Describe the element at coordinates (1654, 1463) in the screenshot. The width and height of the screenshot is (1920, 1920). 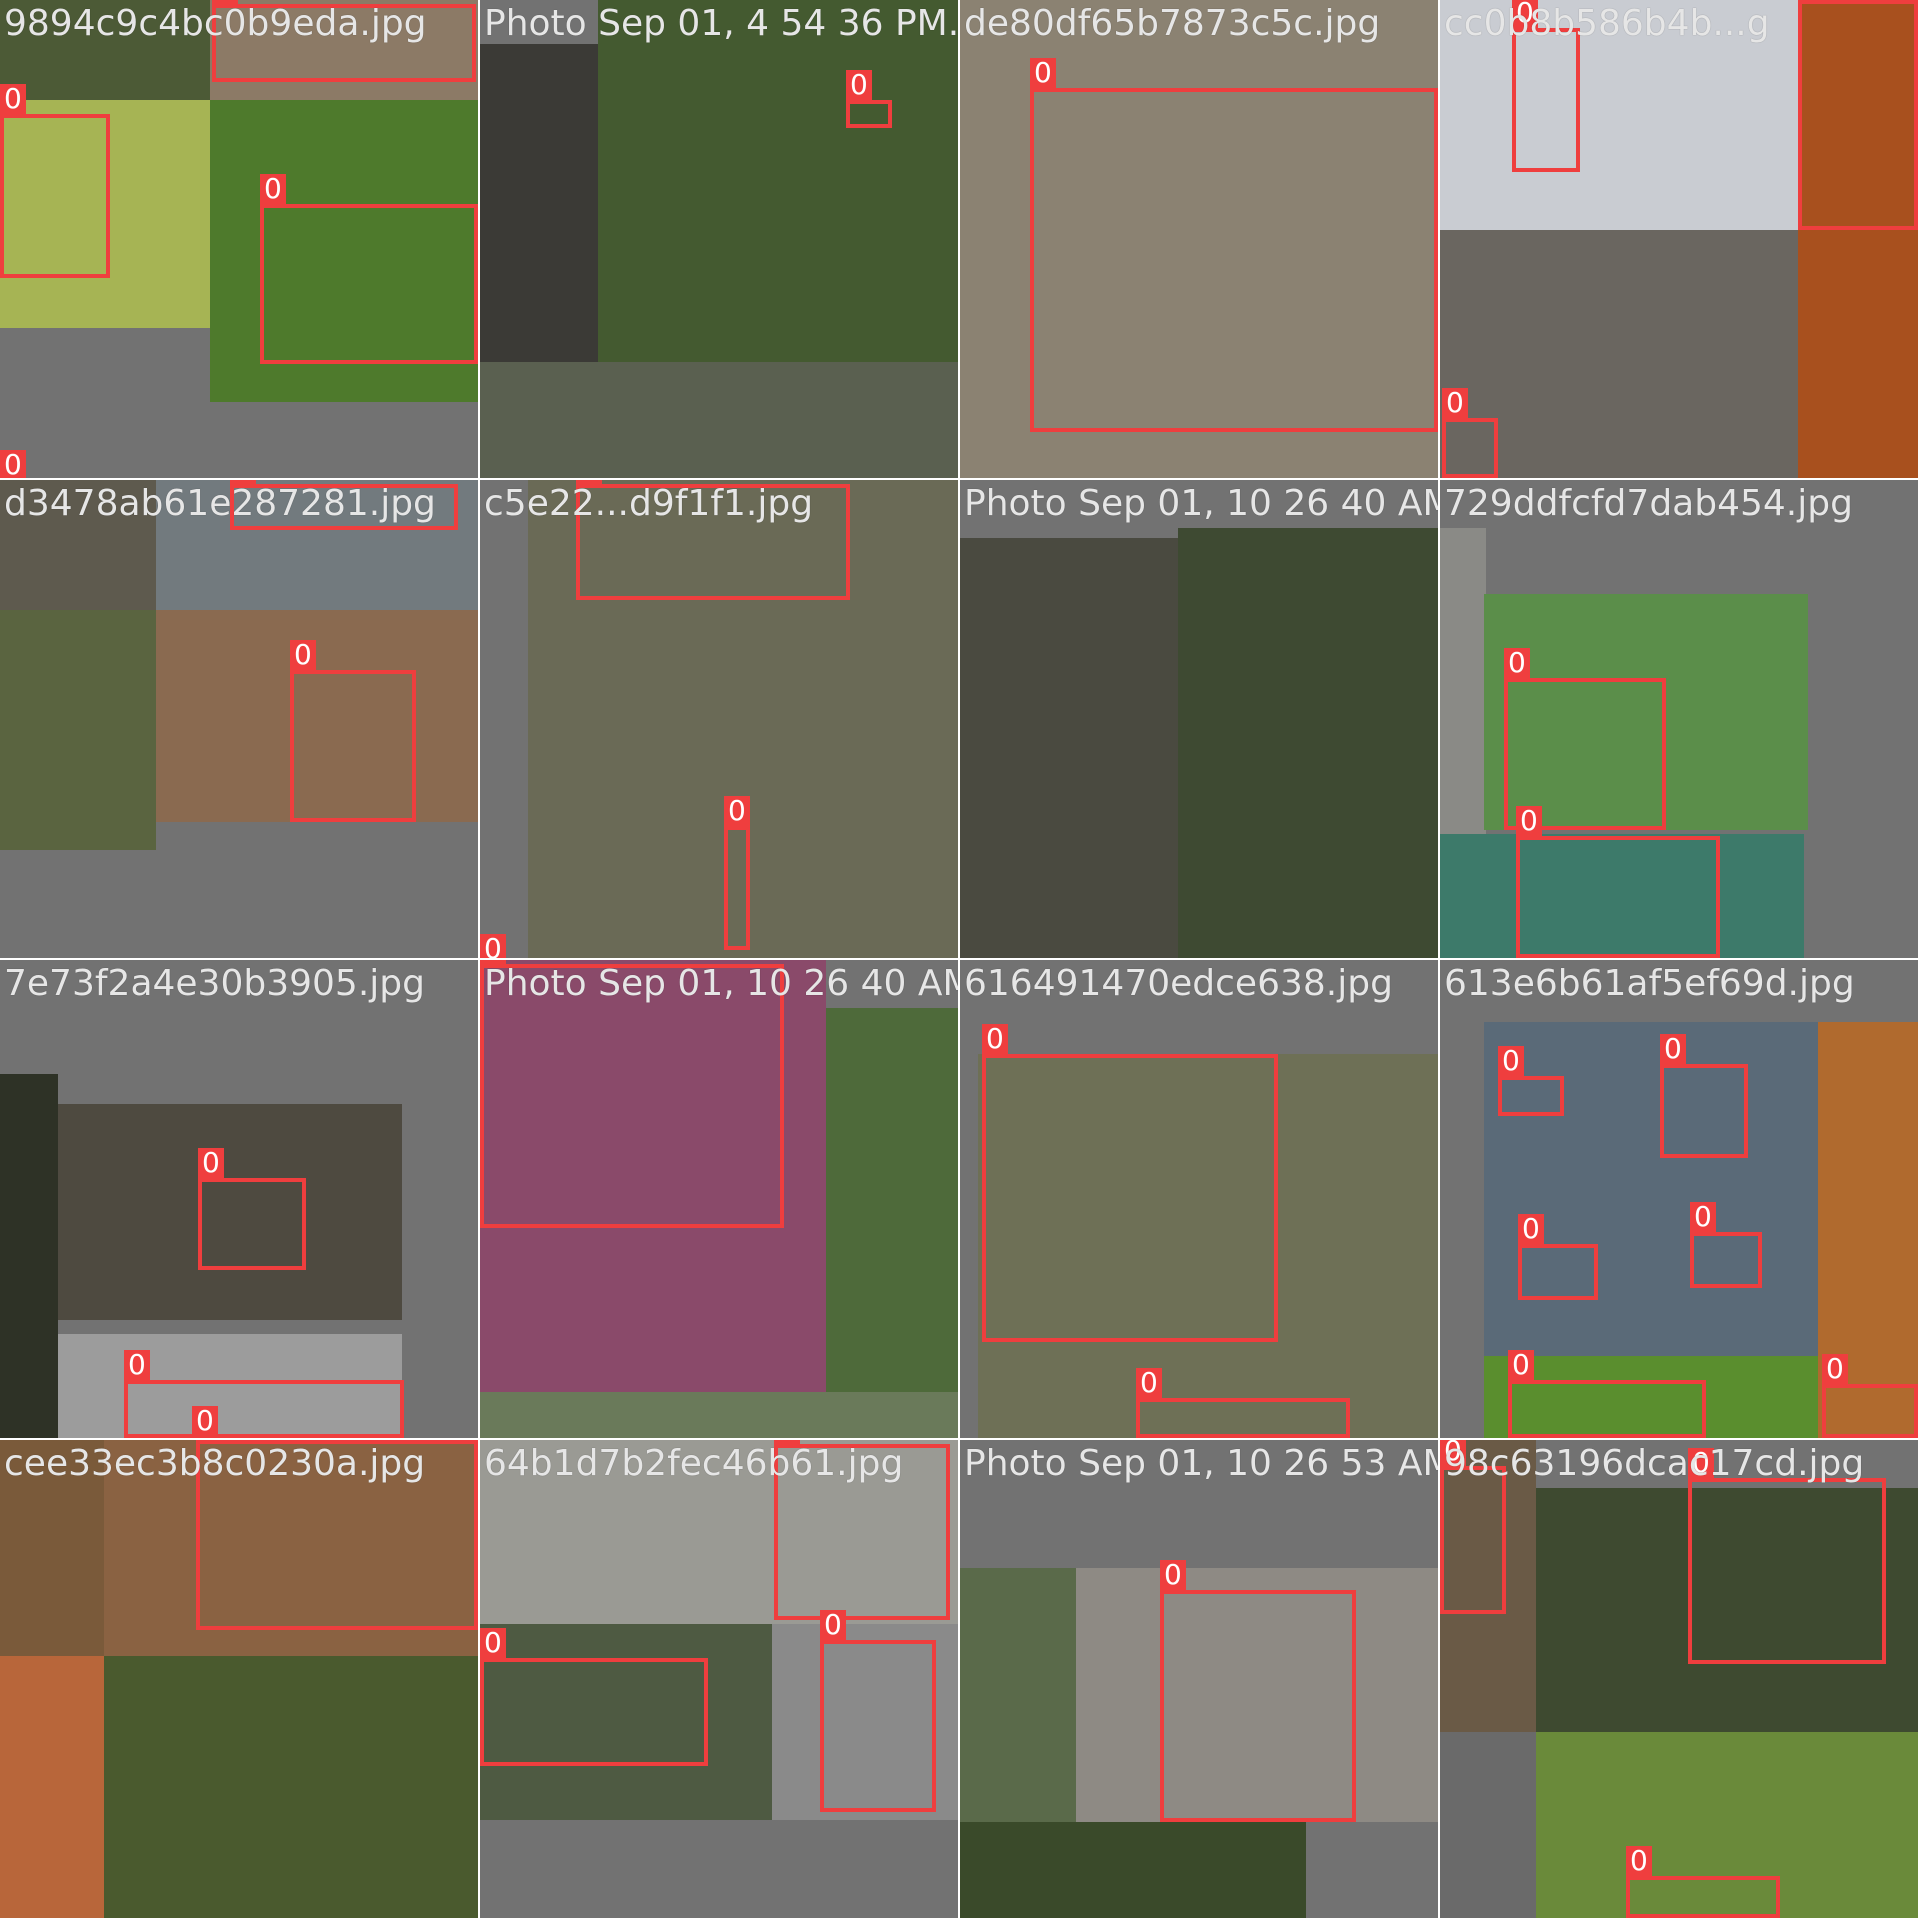
I see `filename-label: 98c63196dcac17cd.jpg` at that location.